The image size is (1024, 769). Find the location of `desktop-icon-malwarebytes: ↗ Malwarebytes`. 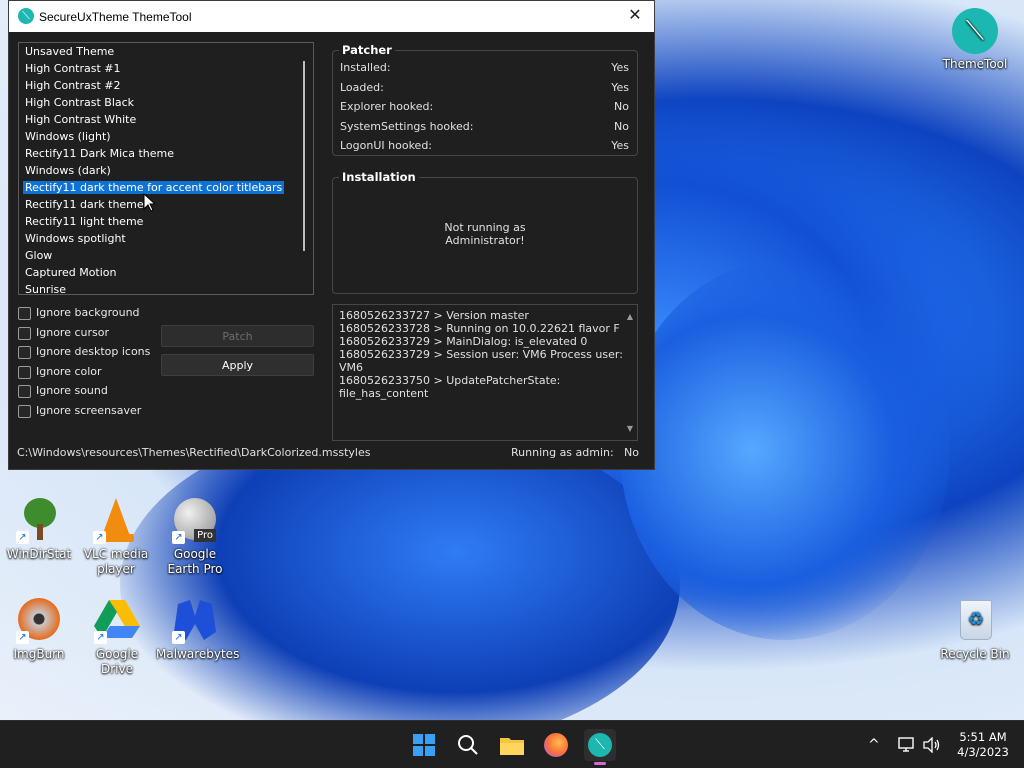

desktop-icon-malwarebytes: ↗ Malwarebytes is located at coordinates (197, 630).